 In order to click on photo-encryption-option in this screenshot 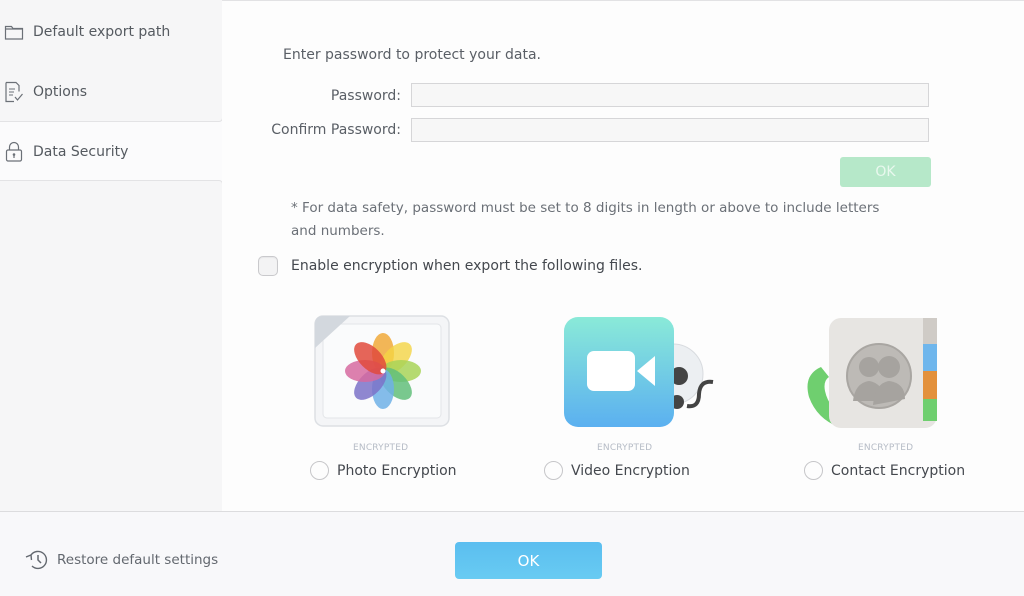, I will do `click(383, 373)`.